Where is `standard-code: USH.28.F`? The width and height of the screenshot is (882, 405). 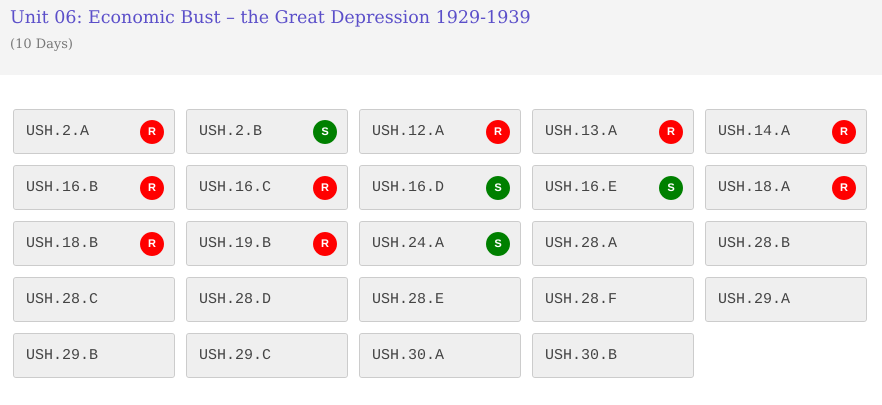 standard-code: USH.28.F is located at coordinates (581, 299).